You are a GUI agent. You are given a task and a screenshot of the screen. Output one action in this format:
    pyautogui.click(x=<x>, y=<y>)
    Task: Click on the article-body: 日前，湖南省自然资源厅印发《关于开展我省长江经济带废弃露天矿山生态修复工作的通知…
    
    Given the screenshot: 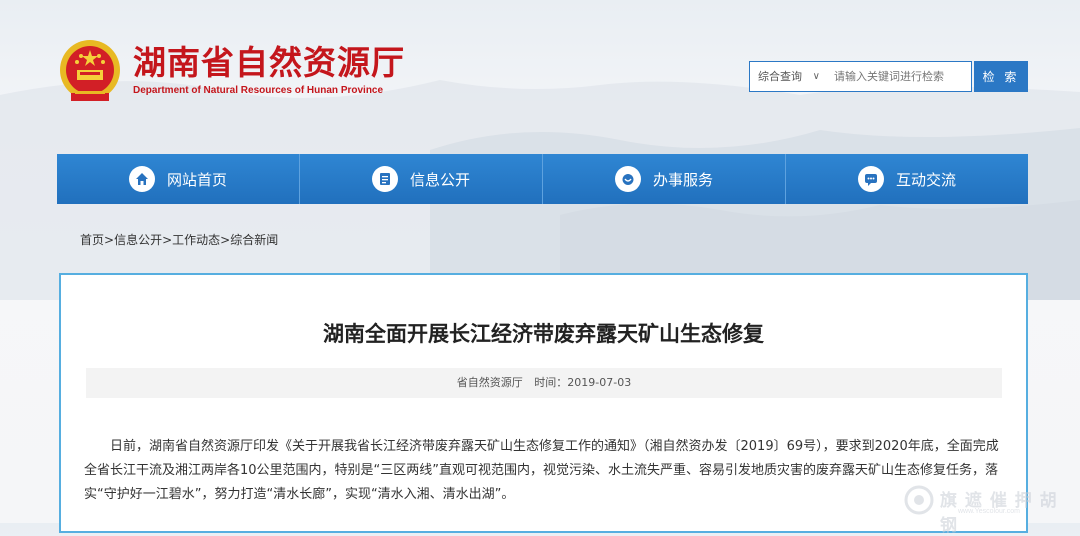 What is the action you would take?
    pyautogui.click(x=541, y=470)
    